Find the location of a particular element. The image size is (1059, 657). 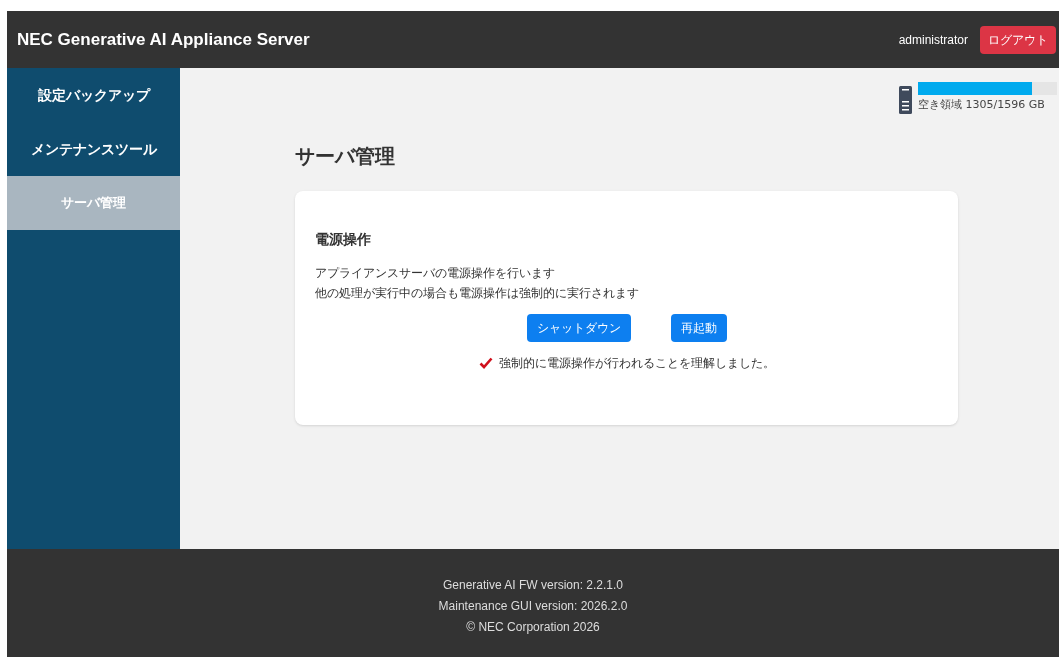

restart-button: 再起動 is located at coordinates (698, 328).